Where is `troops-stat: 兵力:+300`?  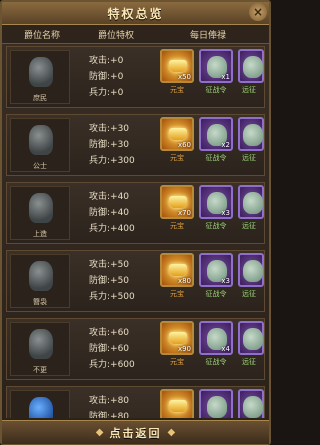
troops-stat: 兵力:+300 is located at coordinates (112, 161).